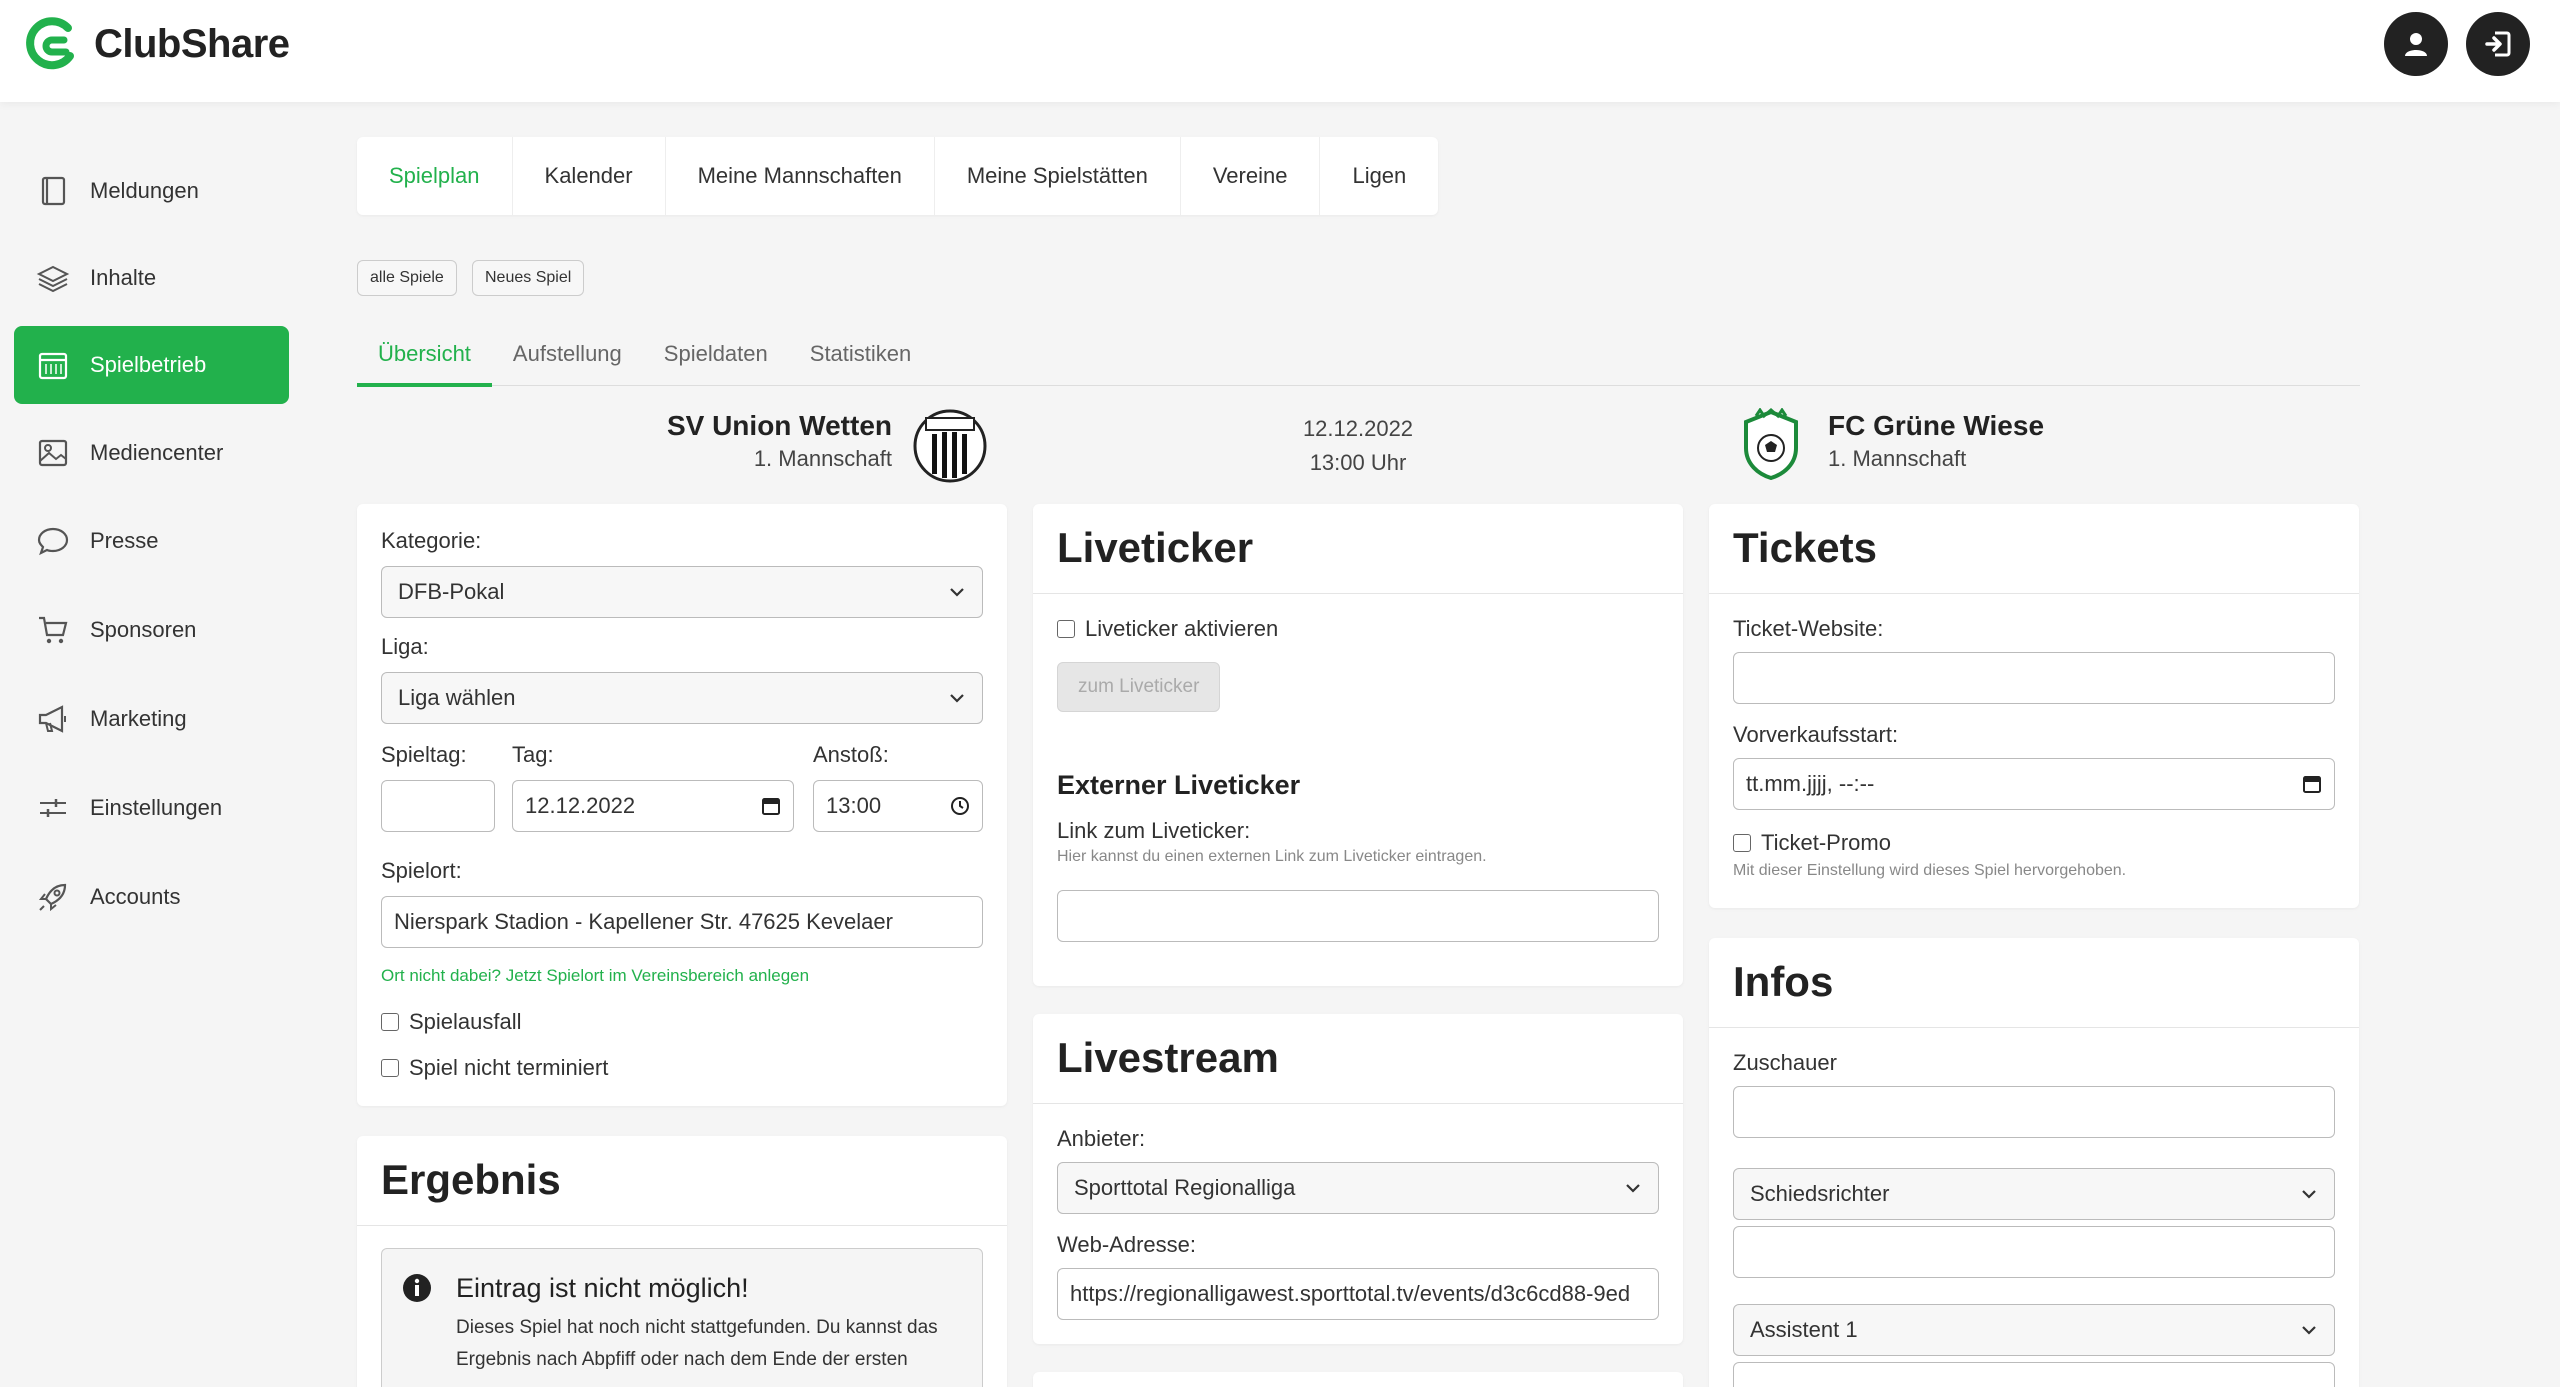  Describe the element at coordinates (1816, 734) in the screenshot. I see `presale-label: Vorverkaufsstart:` at that location.